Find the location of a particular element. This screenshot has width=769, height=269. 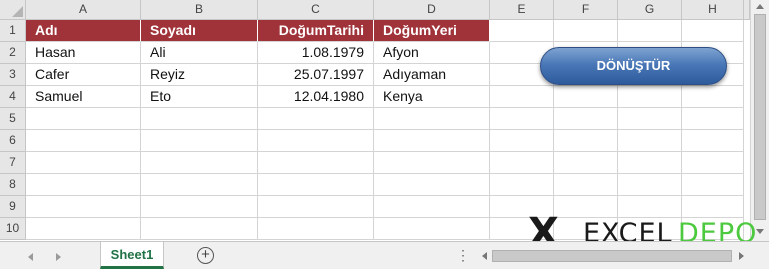

cell-e4 is located at coordinates (522, 97).